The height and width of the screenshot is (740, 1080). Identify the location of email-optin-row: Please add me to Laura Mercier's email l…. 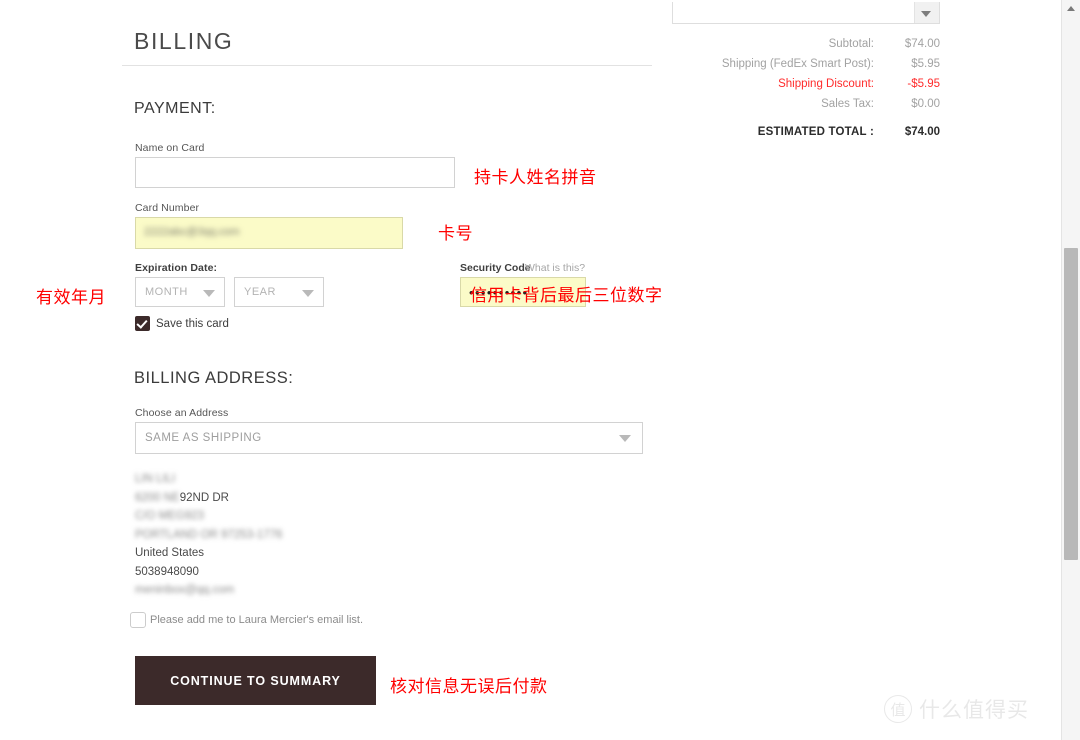
(246, 620).